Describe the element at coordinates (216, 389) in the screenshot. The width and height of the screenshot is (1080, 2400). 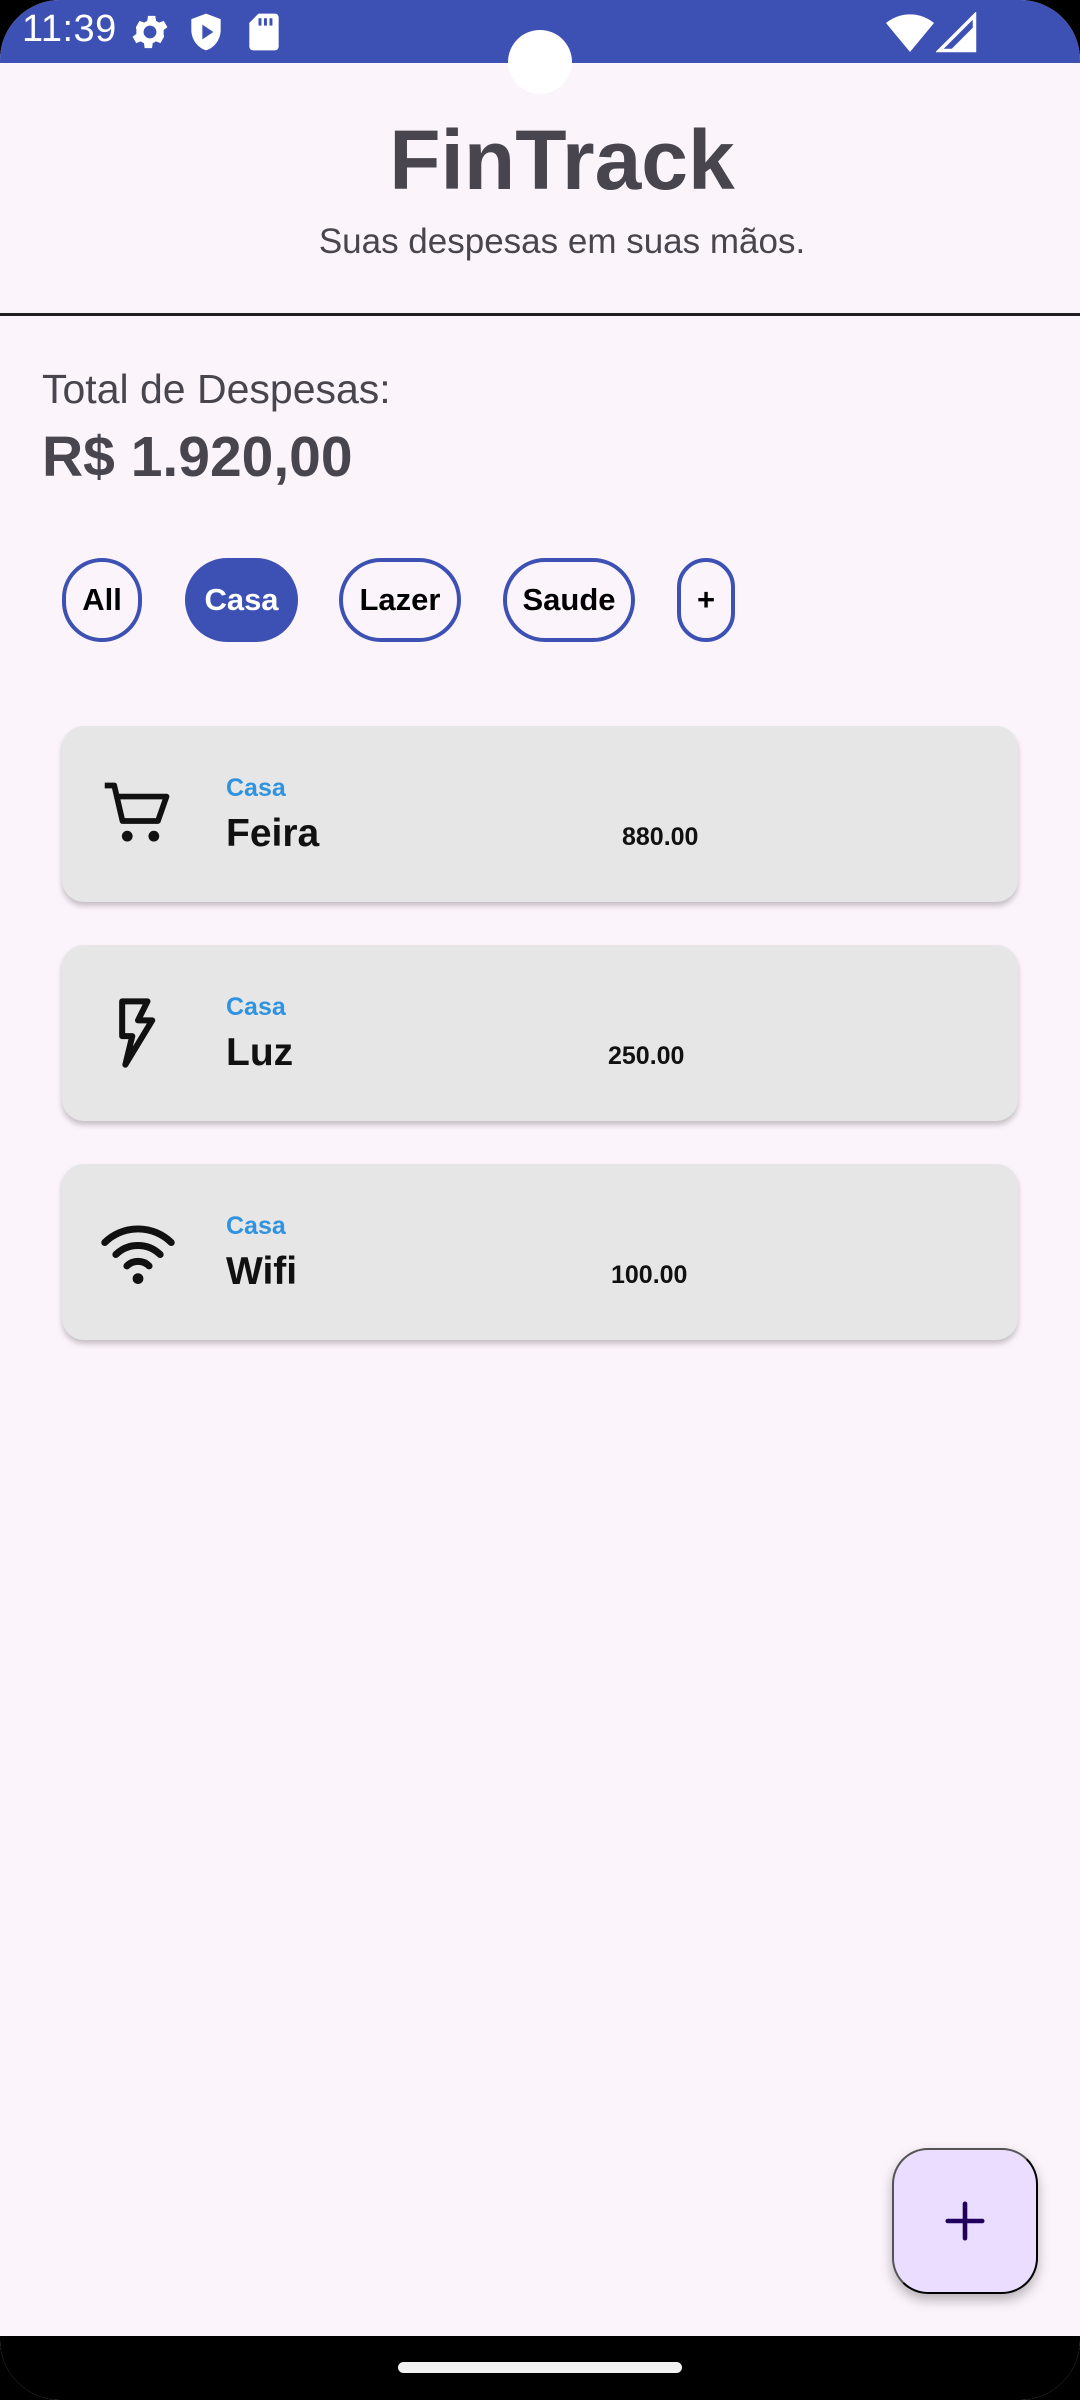
I see `total-label: Total de Despesas:` at that location.